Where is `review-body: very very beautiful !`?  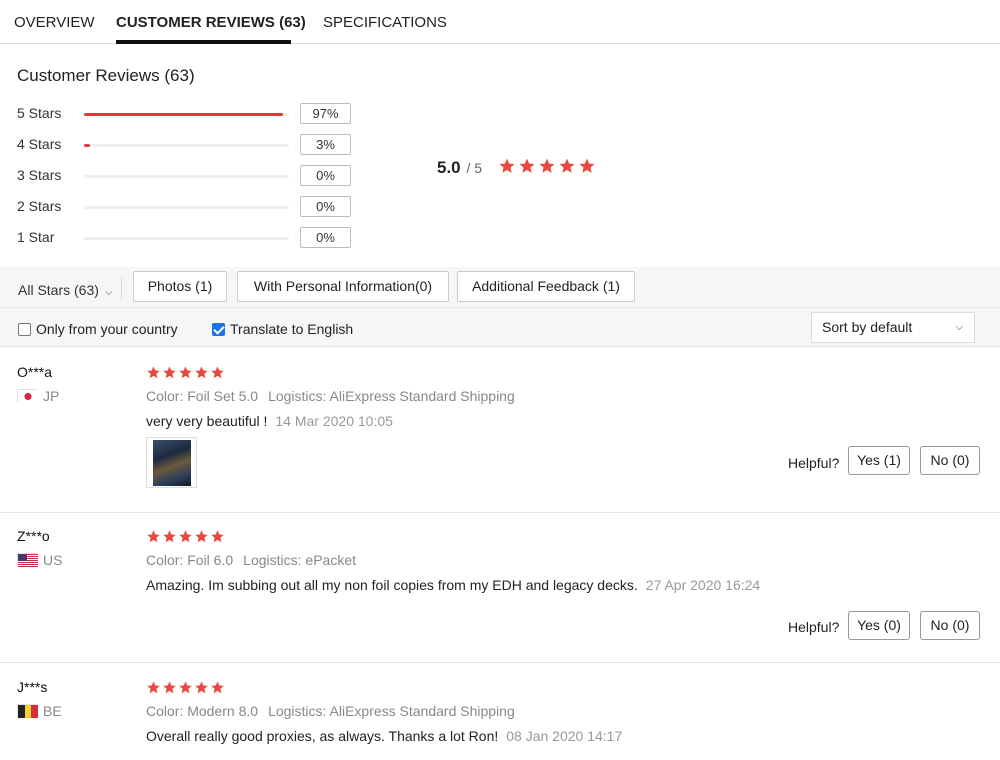
review-body: very very beautiful ! is located at coordinates (207, 421).